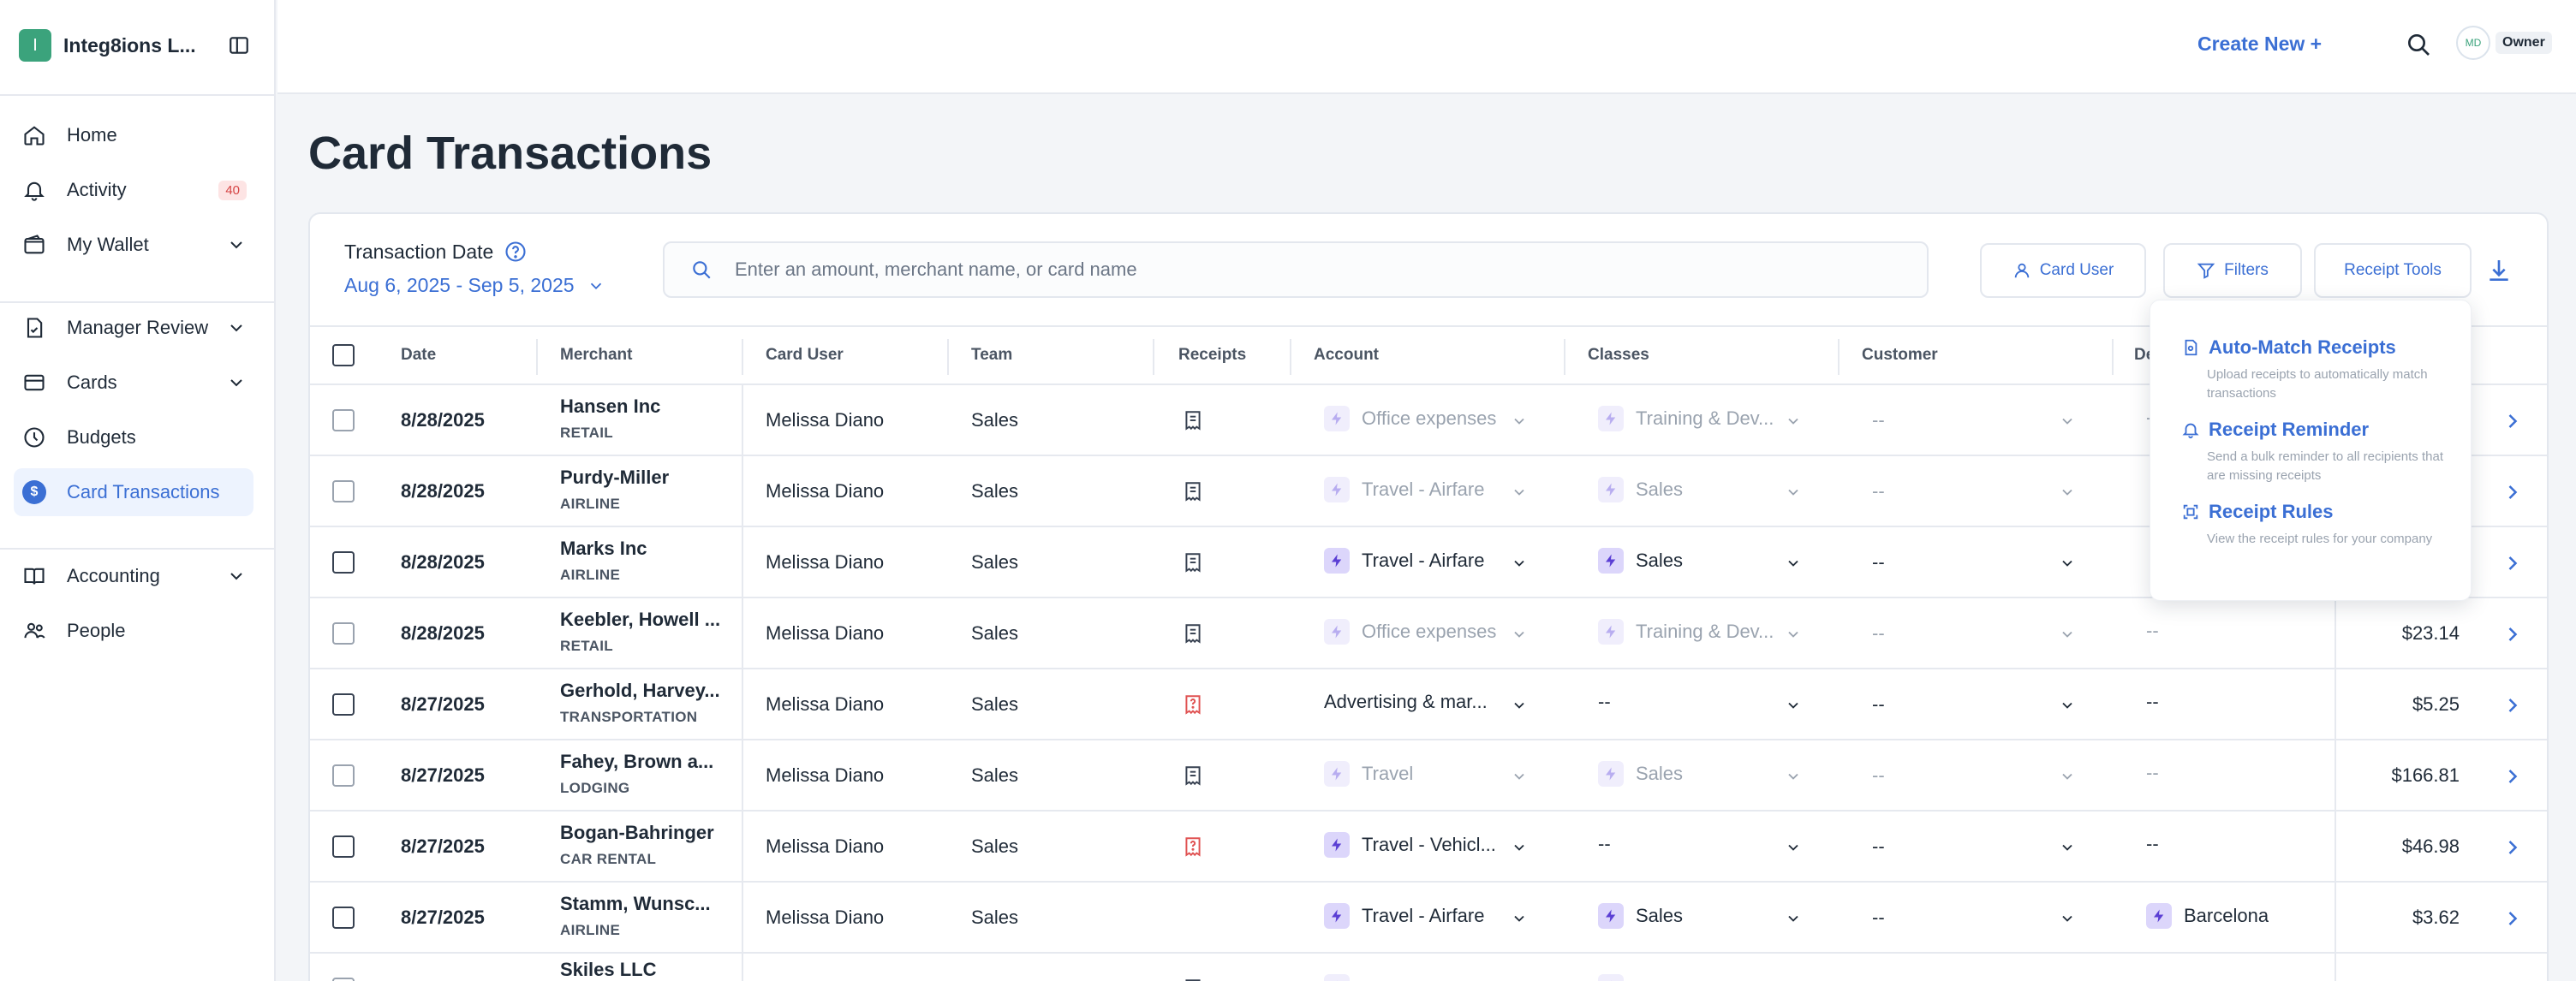 The height and width of the screenshot is (981, 2576). I want to click on column-header-merchant: Merchant, so click(596, 355).